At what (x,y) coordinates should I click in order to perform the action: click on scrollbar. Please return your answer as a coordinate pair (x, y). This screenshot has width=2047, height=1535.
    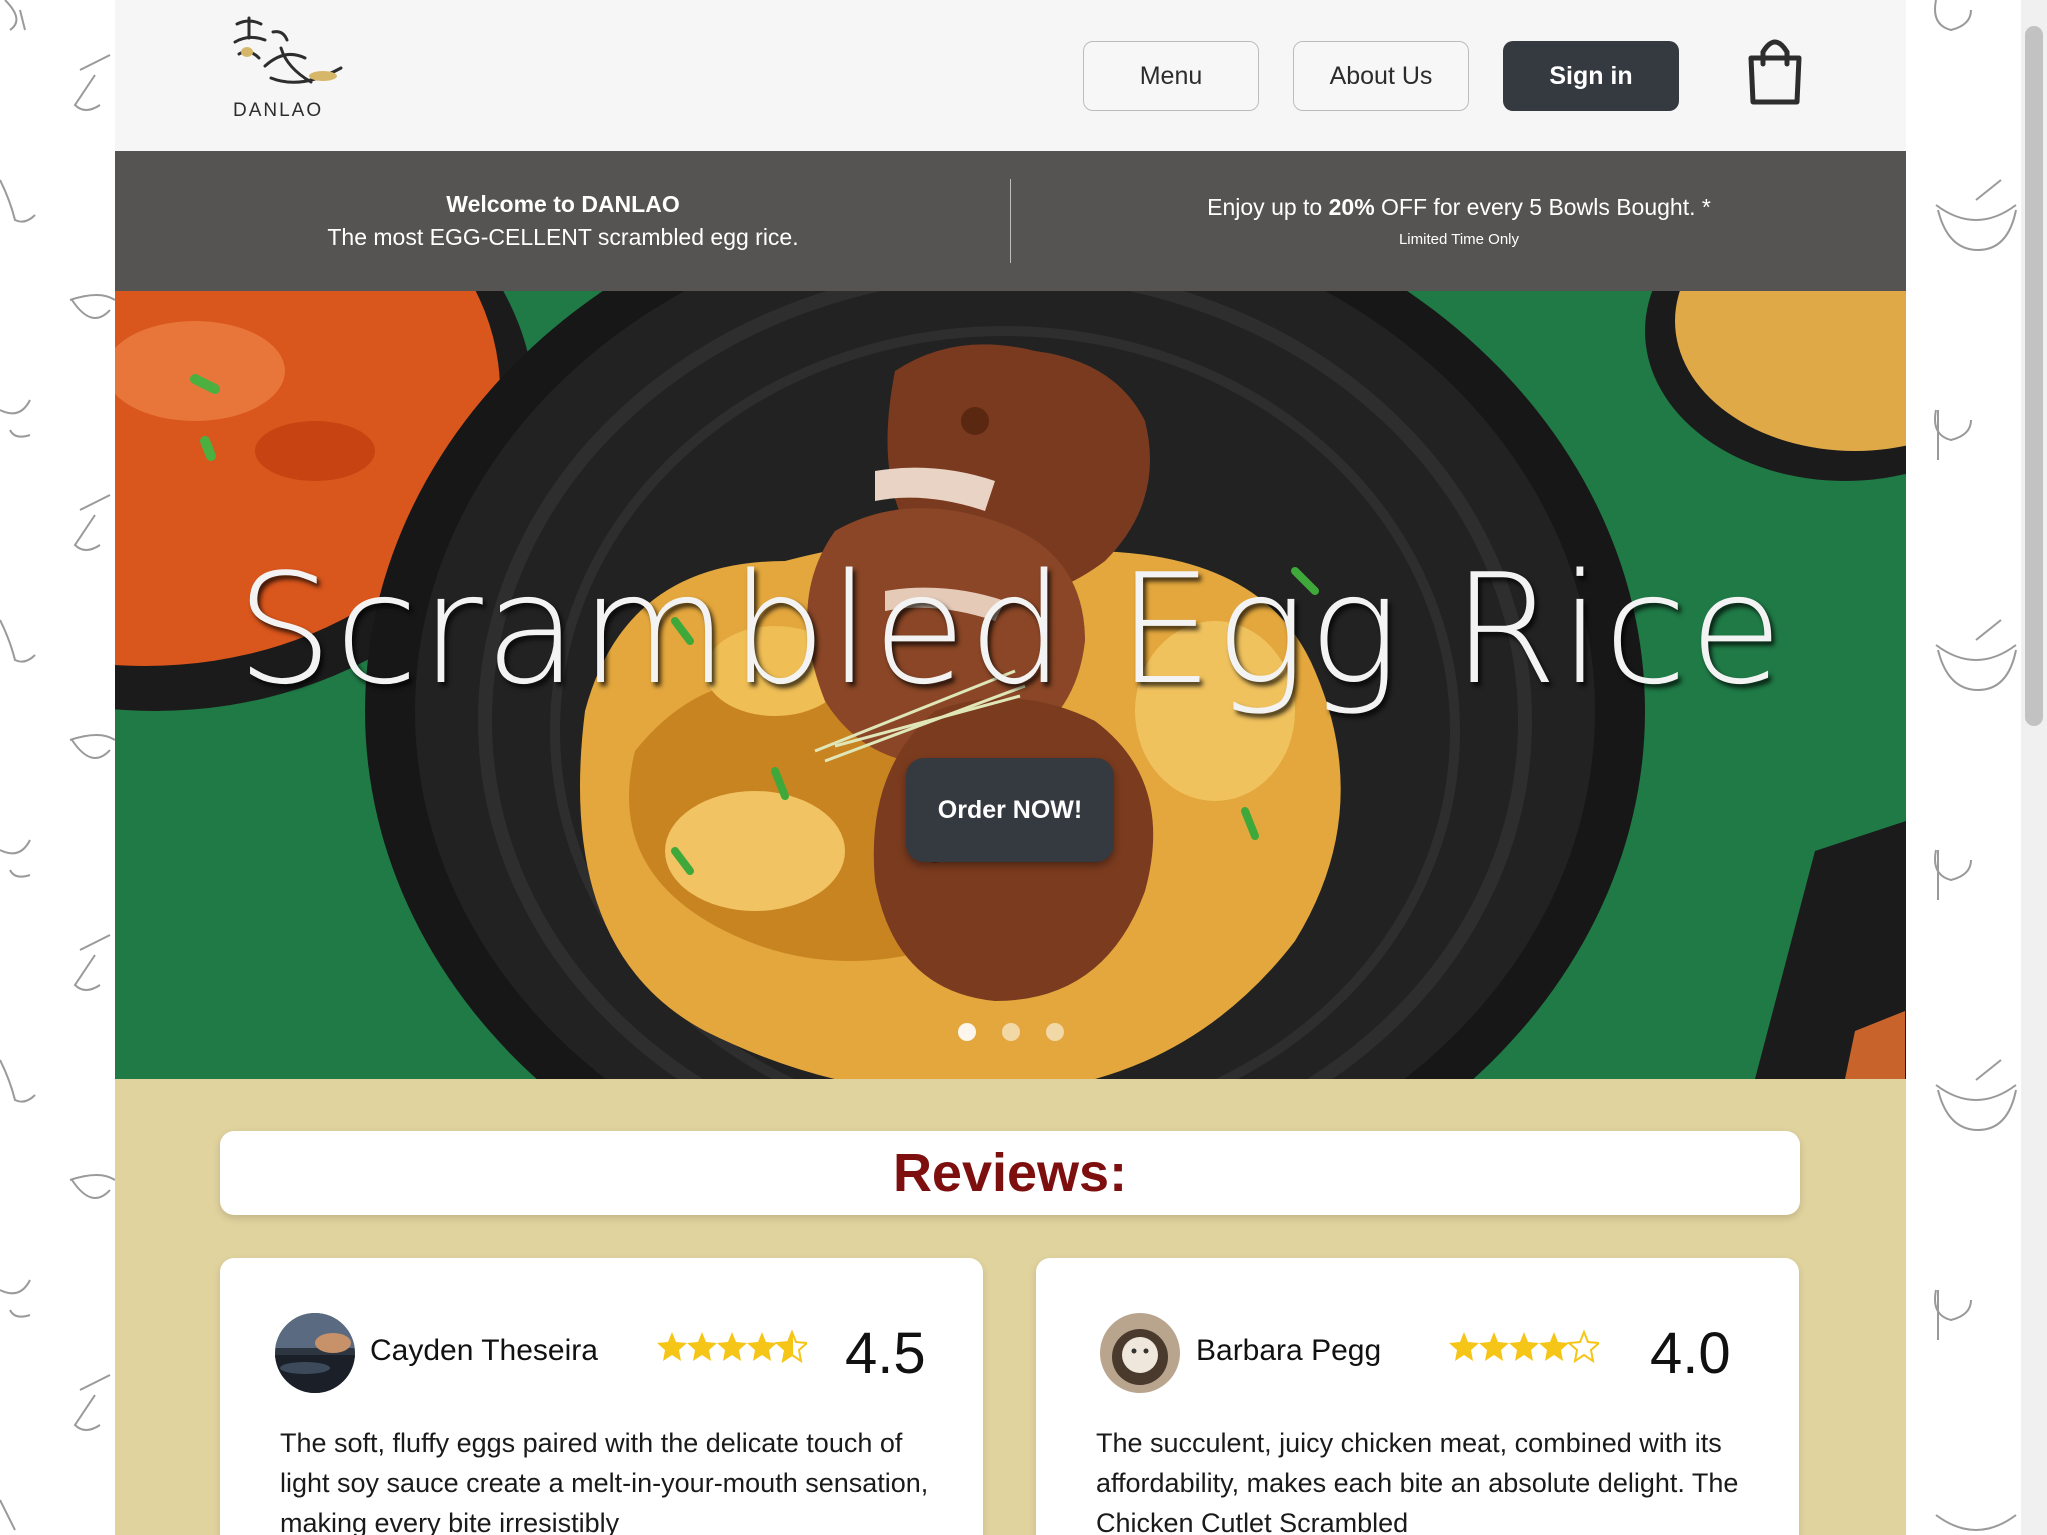
    Looking at the image, I should click on (2034, 767).